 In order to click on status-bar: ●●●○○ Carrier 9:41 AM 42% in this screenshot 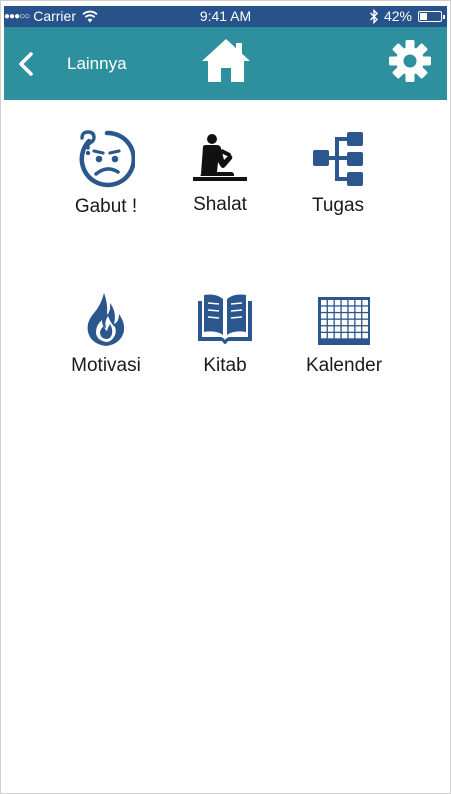, I will do `click(225, 16)`.